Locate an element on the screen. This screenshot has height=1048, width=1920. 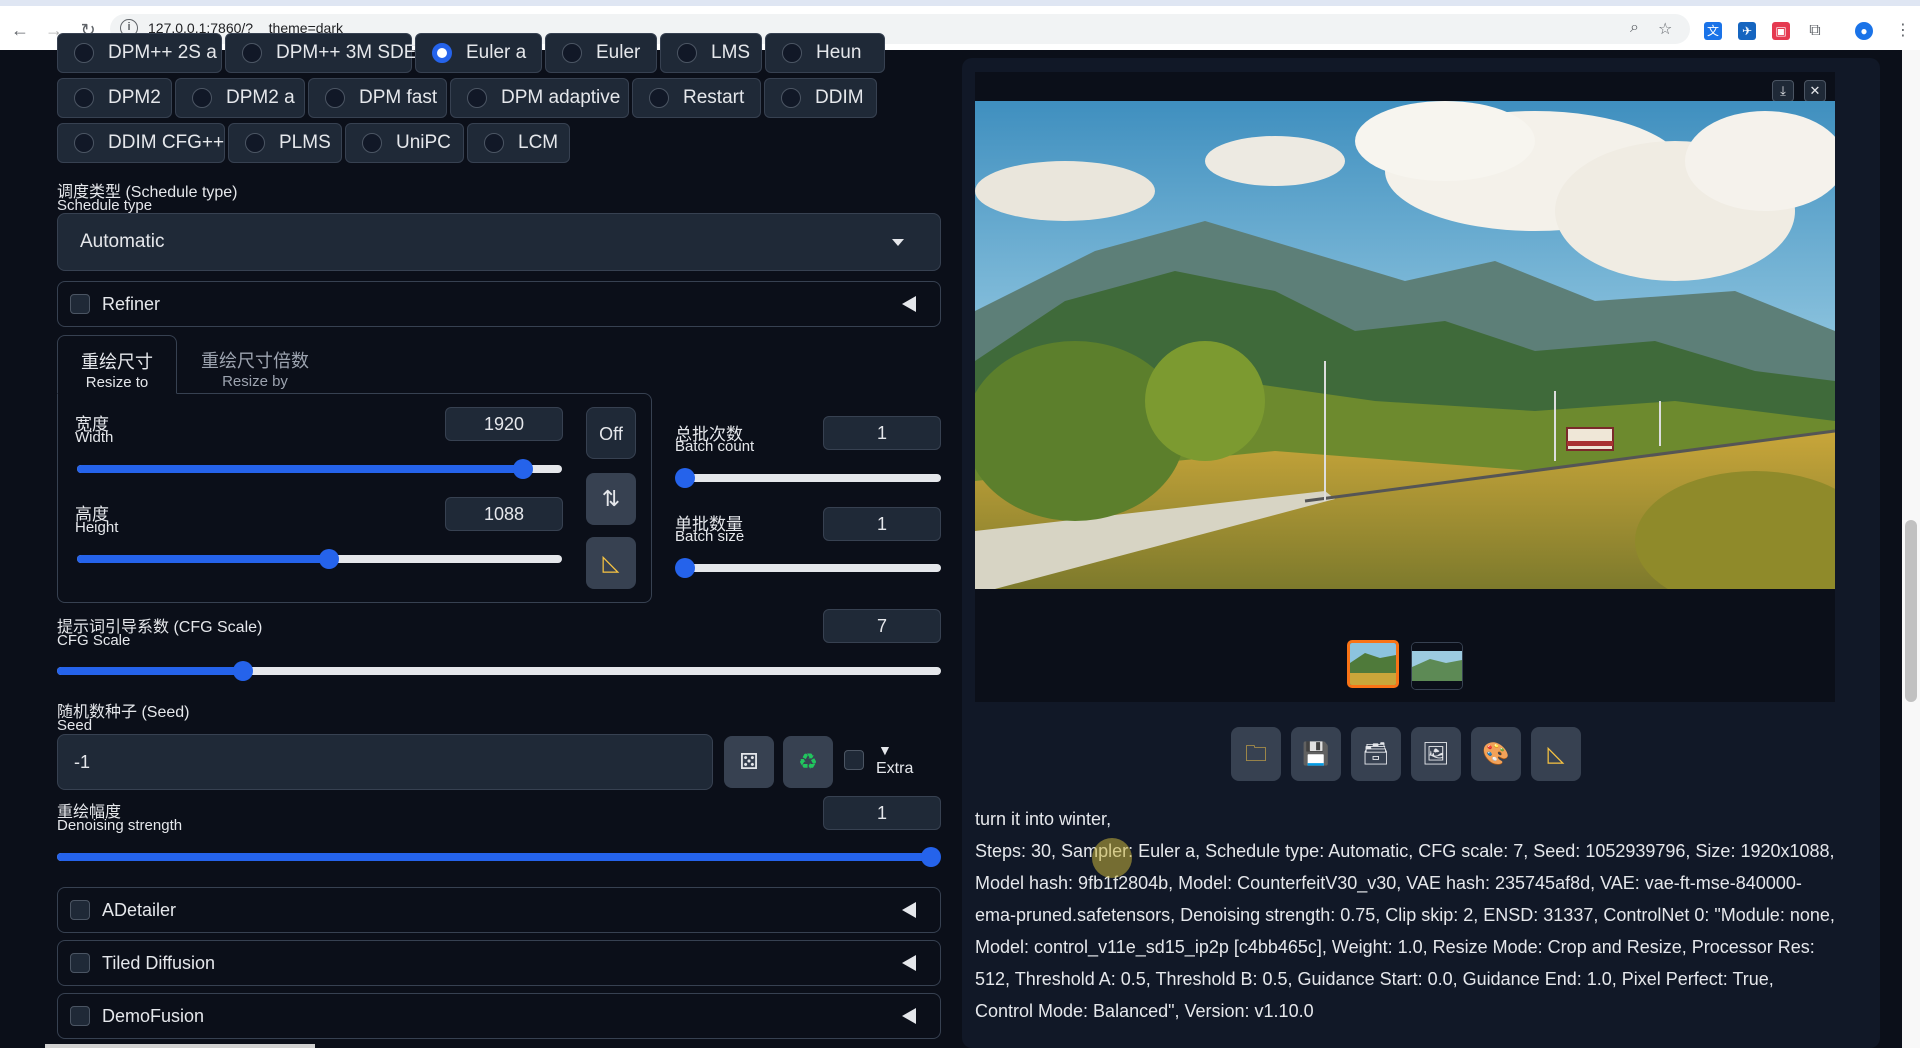
extension-translate-icon: 文 is located at coordinates (1713, 31).